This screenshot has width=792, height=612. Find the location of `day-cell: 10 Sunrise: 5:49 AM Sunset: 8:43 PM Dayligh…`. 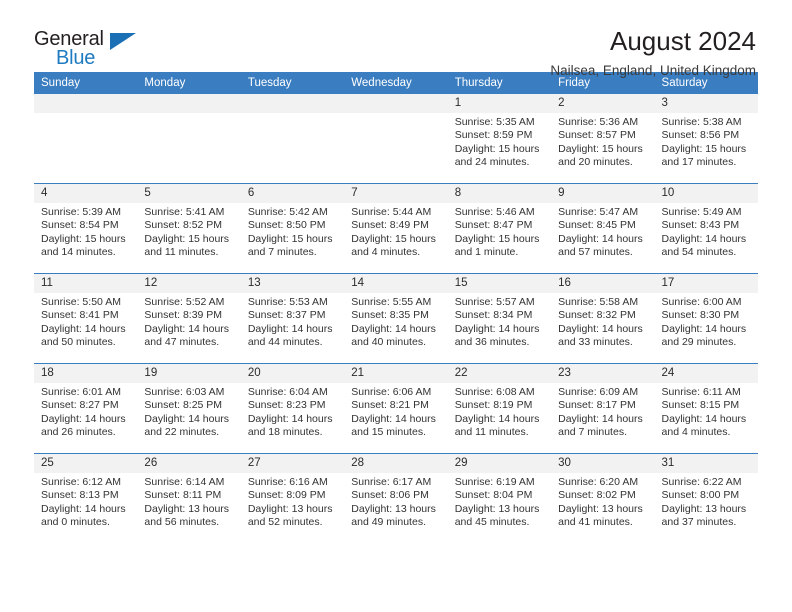

day-cell: 10 Sunrise: 5:49 AM Sunset: 8:43 PM Dayligh… is located at coordinates (706, 228).